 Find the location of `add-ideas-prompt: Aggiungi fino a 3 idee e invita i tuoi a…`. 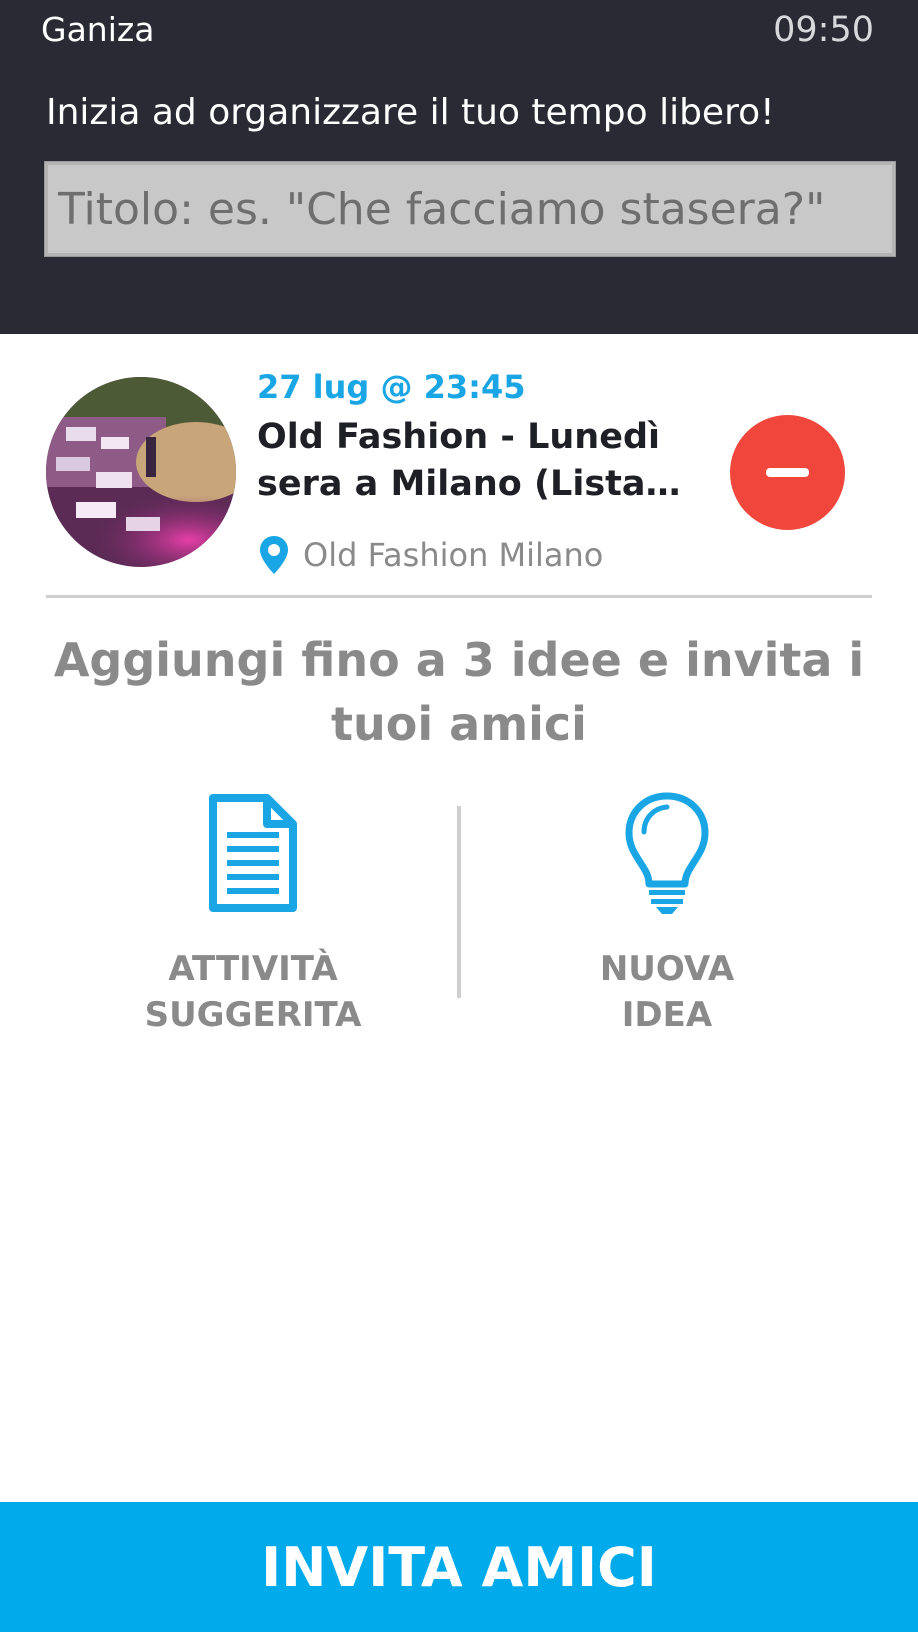

add-ideas-prompt: Aggiungi fino a 3 idee e invita i tuoi a… is located at coordinates (459, 692).